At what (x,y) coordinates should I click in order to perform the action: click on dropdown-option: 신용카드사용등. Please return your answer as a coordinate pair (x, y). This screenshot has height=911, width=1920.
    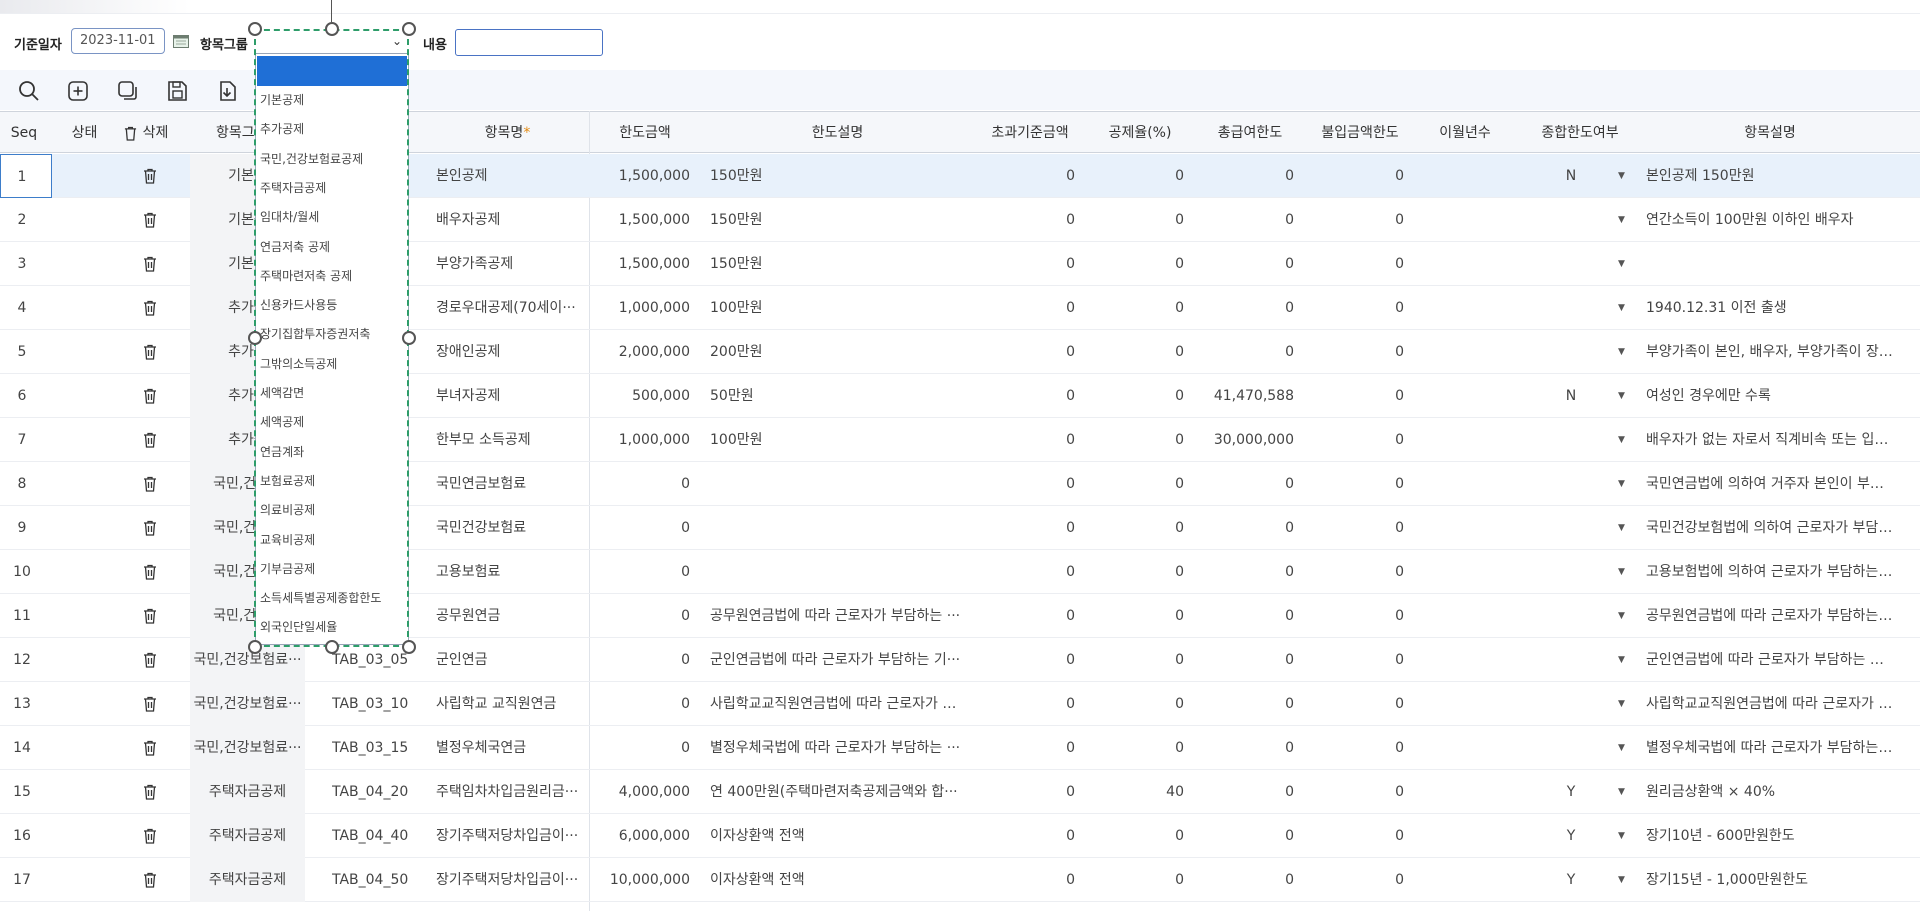
    Looking at the image, I should click on (298, 305).